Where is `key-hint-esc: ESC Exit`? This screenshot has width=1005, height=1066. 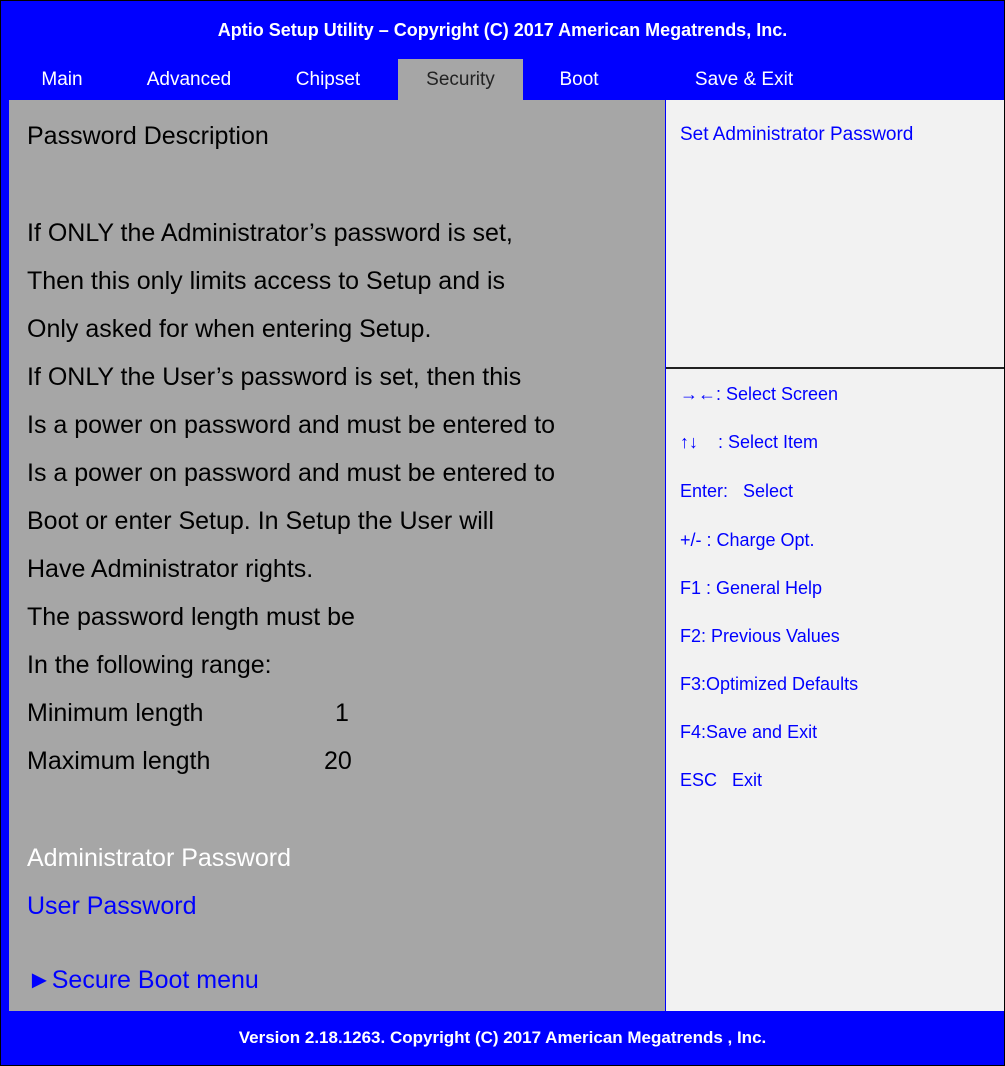
key-hint-esc: ESC Exit is located at coordinates (721, 780).